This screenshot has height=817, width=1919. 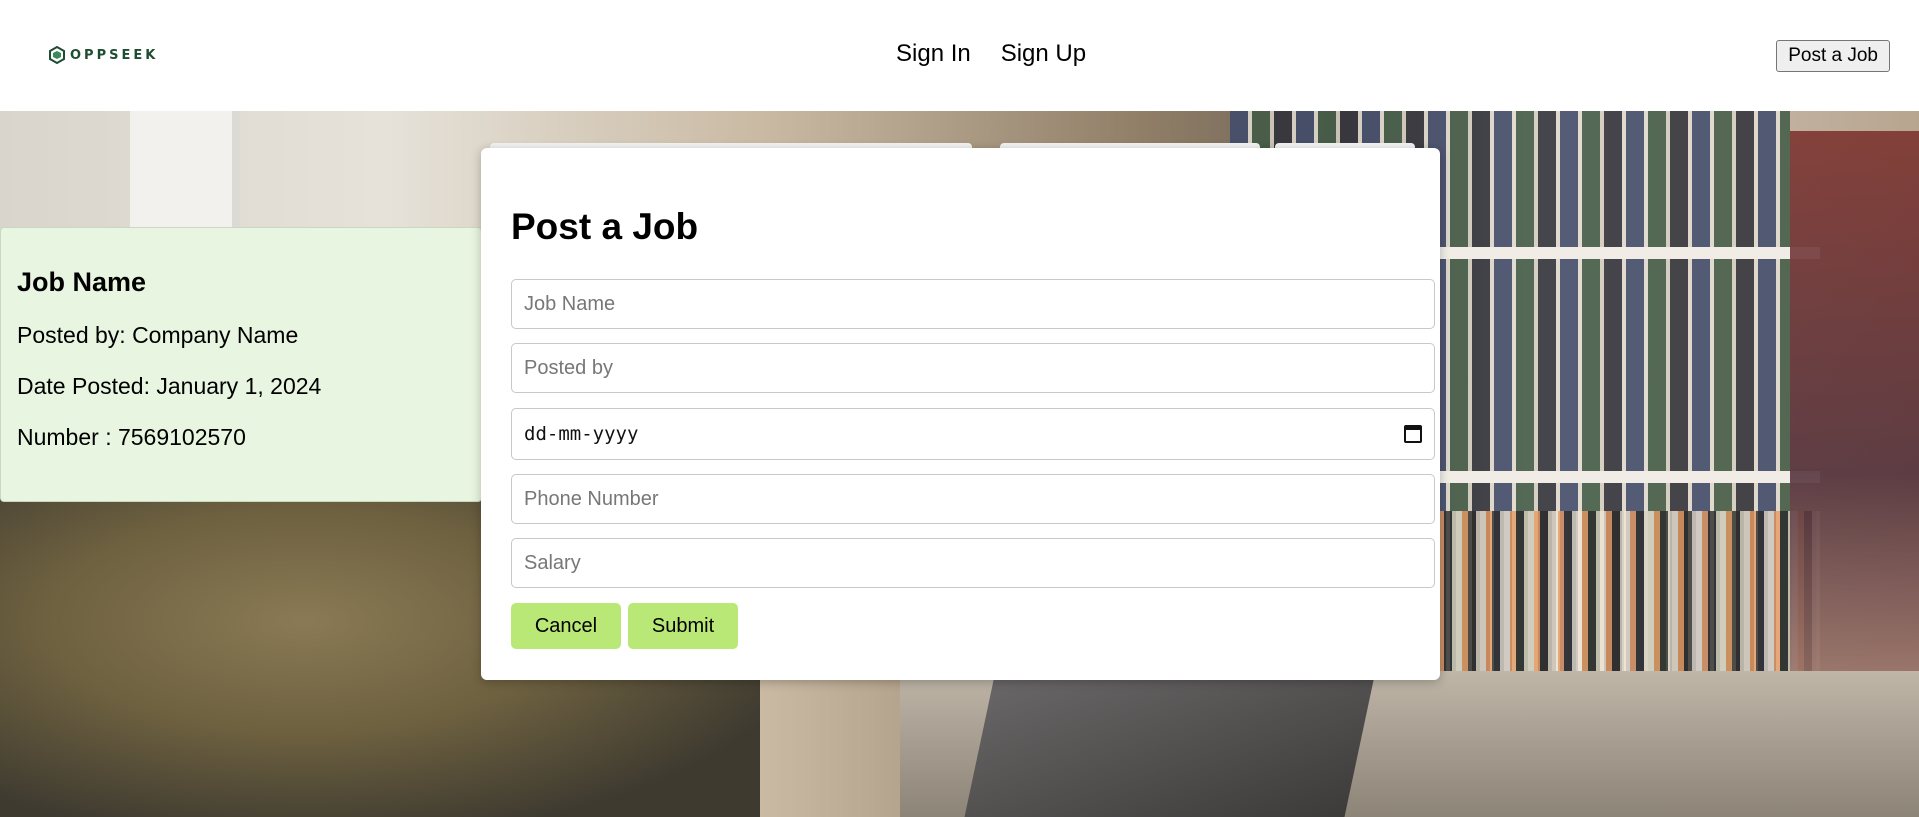 I want to click on nav-sign-in: Sign In, so click(x=933, y=54).